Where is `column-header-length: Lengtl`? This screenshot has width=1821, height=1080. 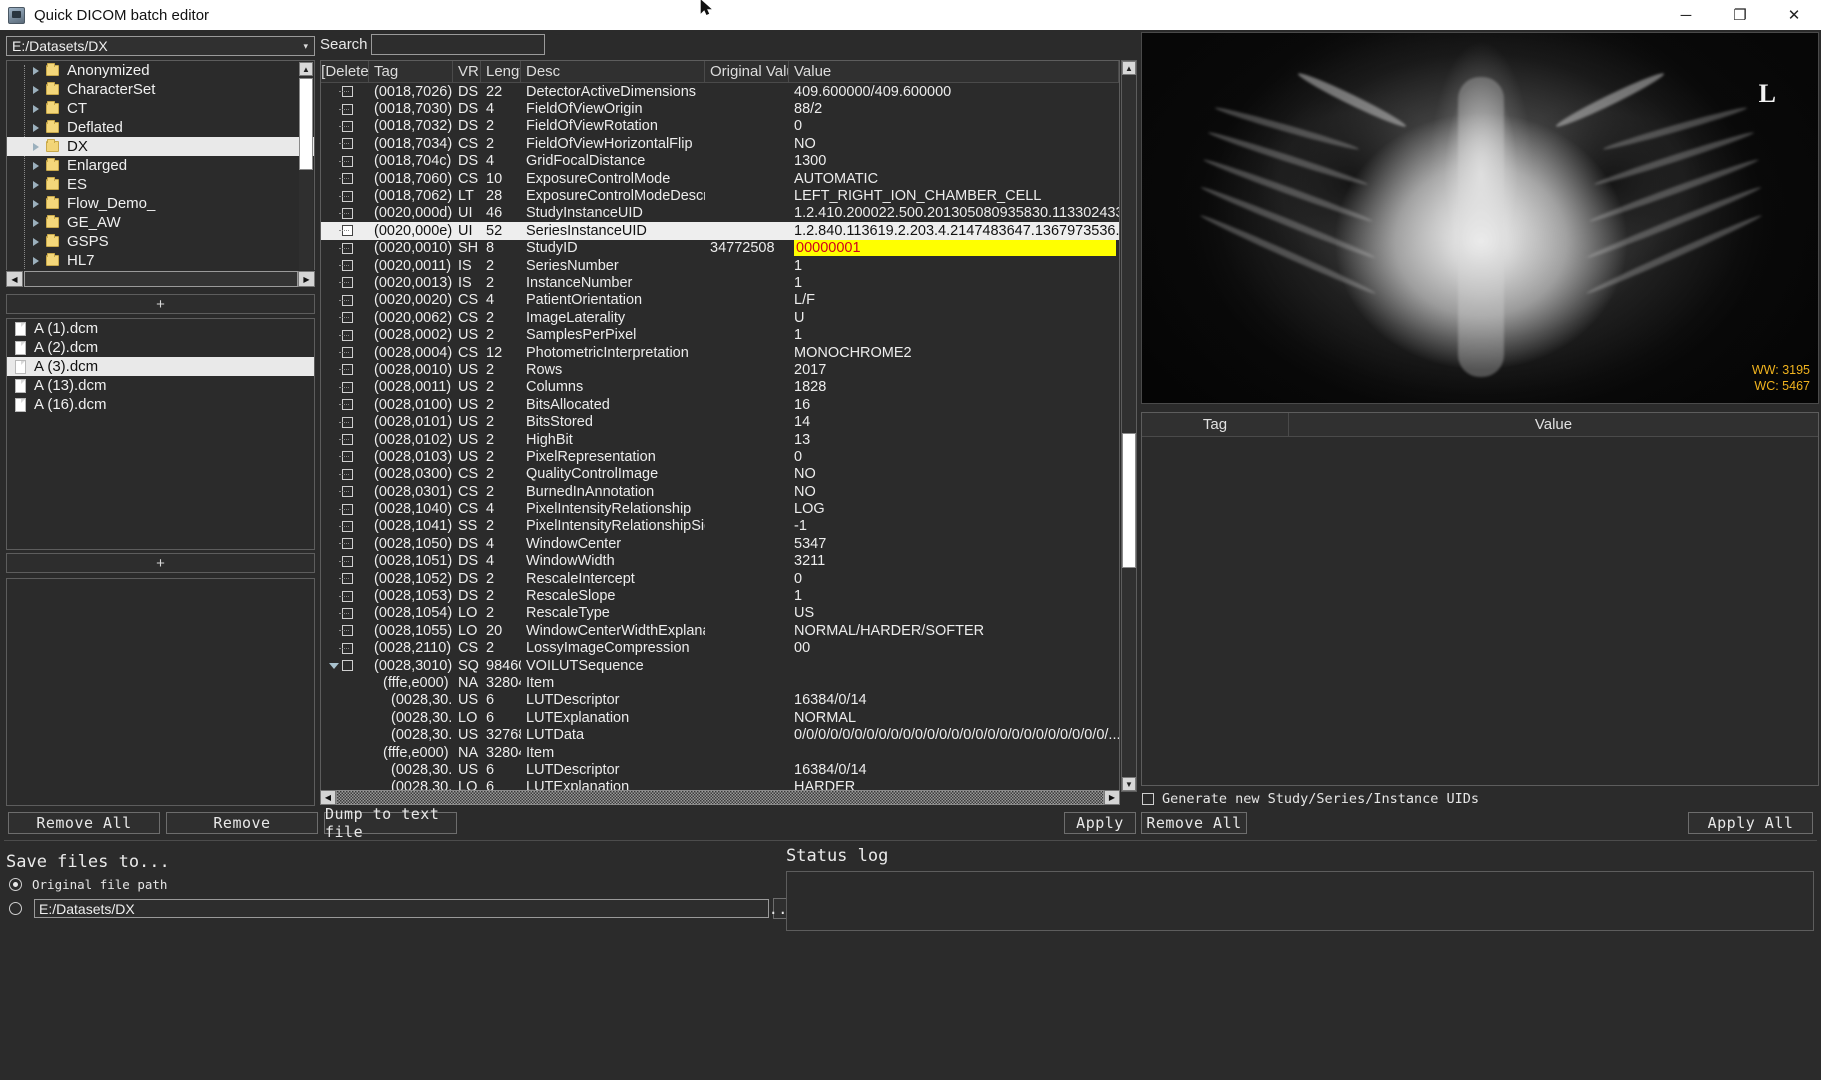 column-header-length: Lengtl is located at coordinates (501, 72).